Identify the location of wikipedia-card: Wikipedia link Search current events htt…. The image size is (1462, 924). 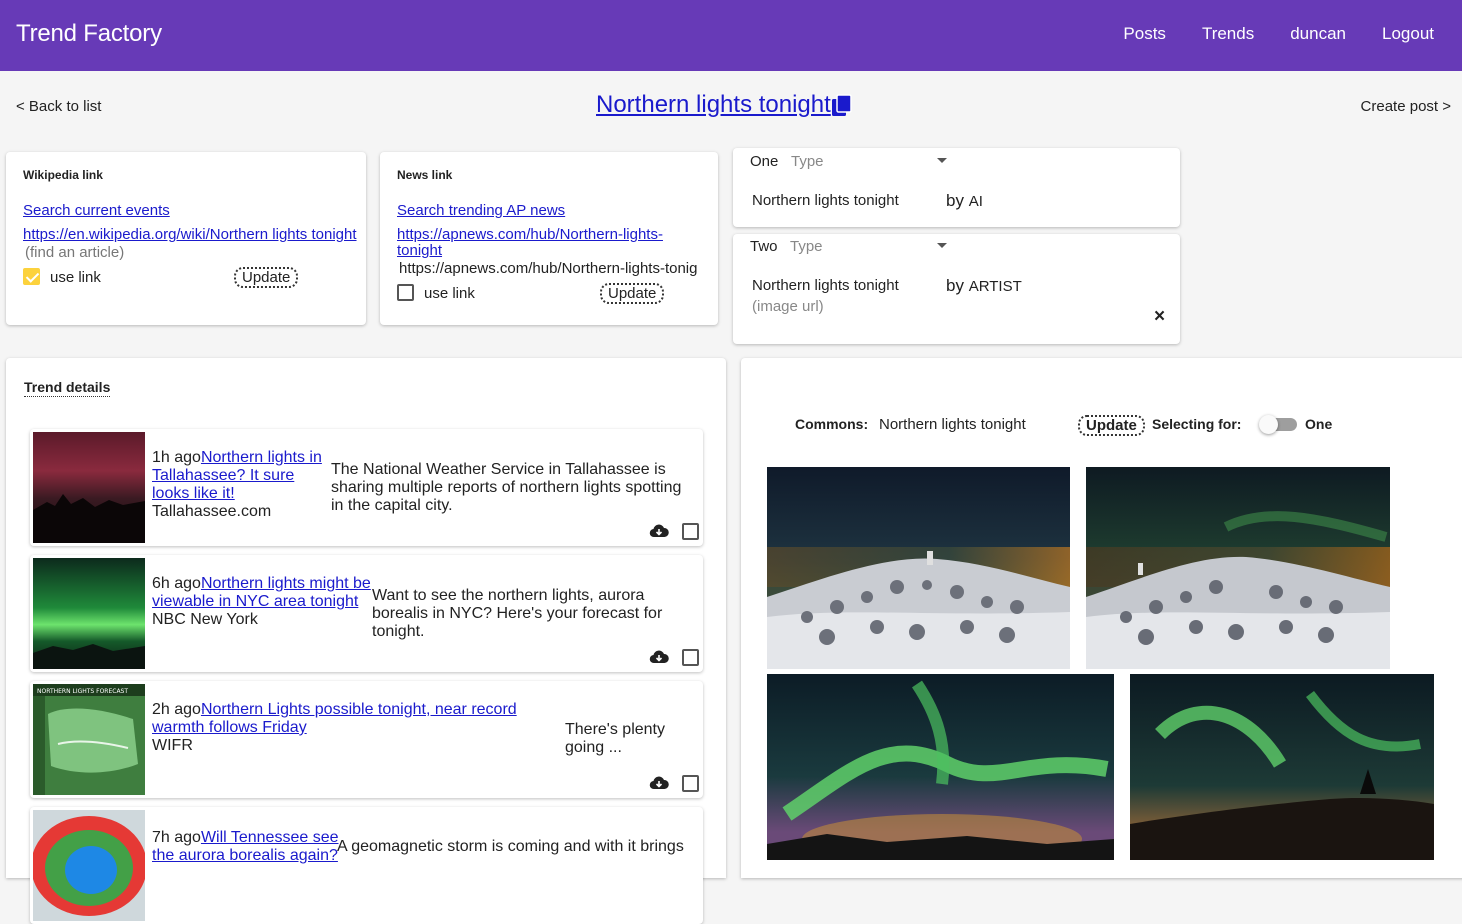
(186, 238).